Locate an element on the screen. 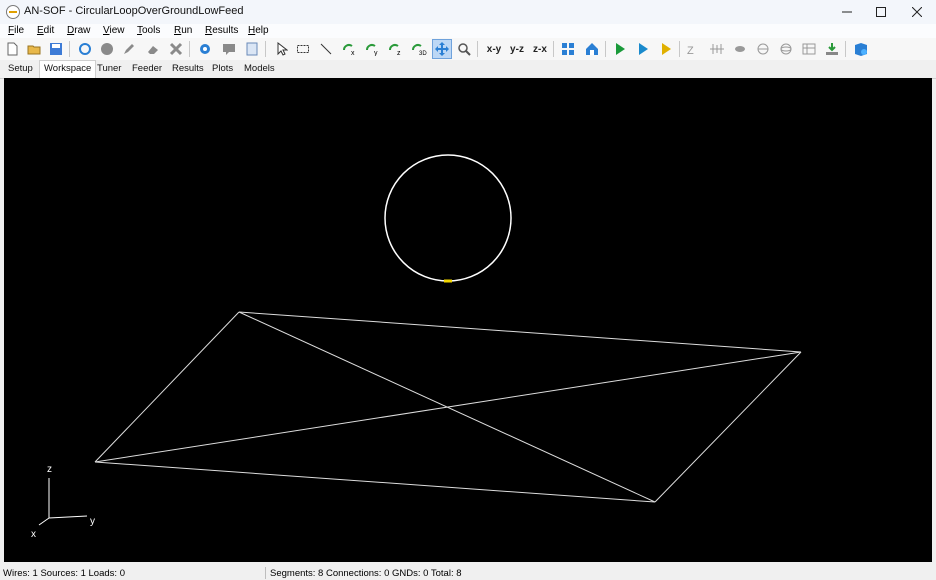  open-file-button is located at coordinates (34, 49).